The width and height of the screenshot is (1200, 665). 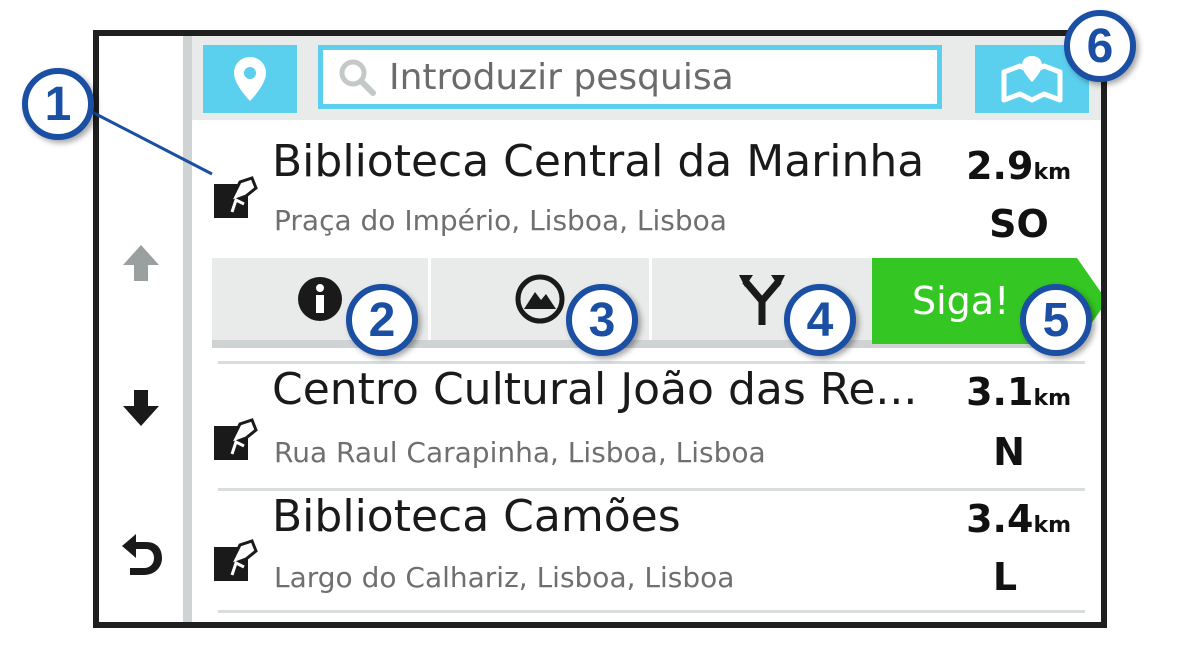 What do you see at coordinates (1056, 320) in the screenshot?
I see `callout-5: 5` at bounding box center [1056, 320].